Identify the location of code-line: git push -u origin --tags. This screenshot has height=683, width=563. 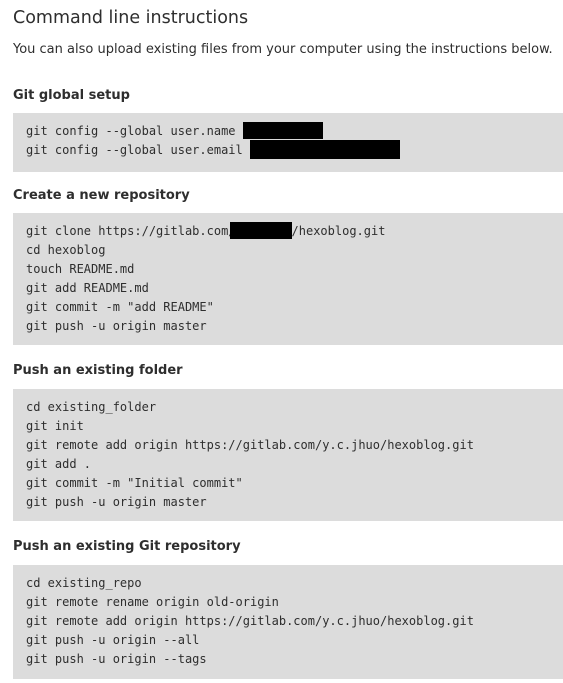
(116, 659).